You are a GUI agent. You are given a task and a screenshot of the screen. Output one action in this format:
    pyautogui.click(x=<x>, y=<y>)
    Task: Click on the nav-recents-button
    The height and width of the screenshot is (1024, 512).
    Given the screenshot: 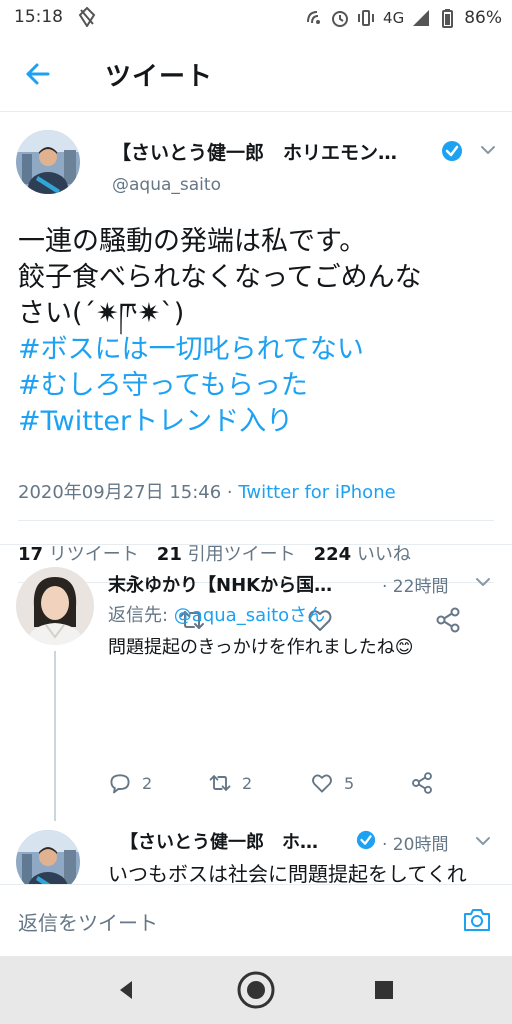 What is the action you would take?
    pyautogui.click(x=384, y=990)
    